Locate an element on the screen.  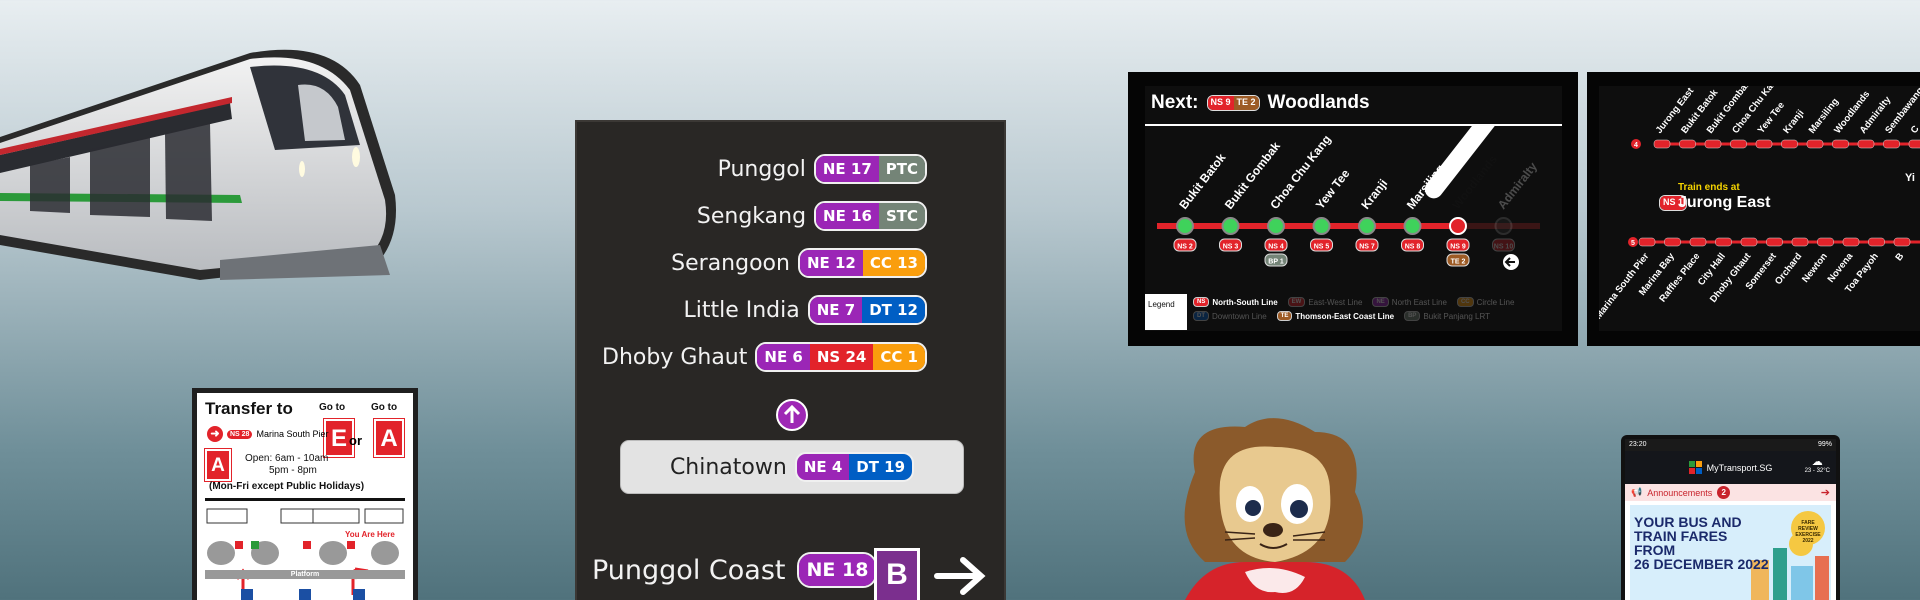
line-code-ne: NE 12 is located at coordinates (831, 263).